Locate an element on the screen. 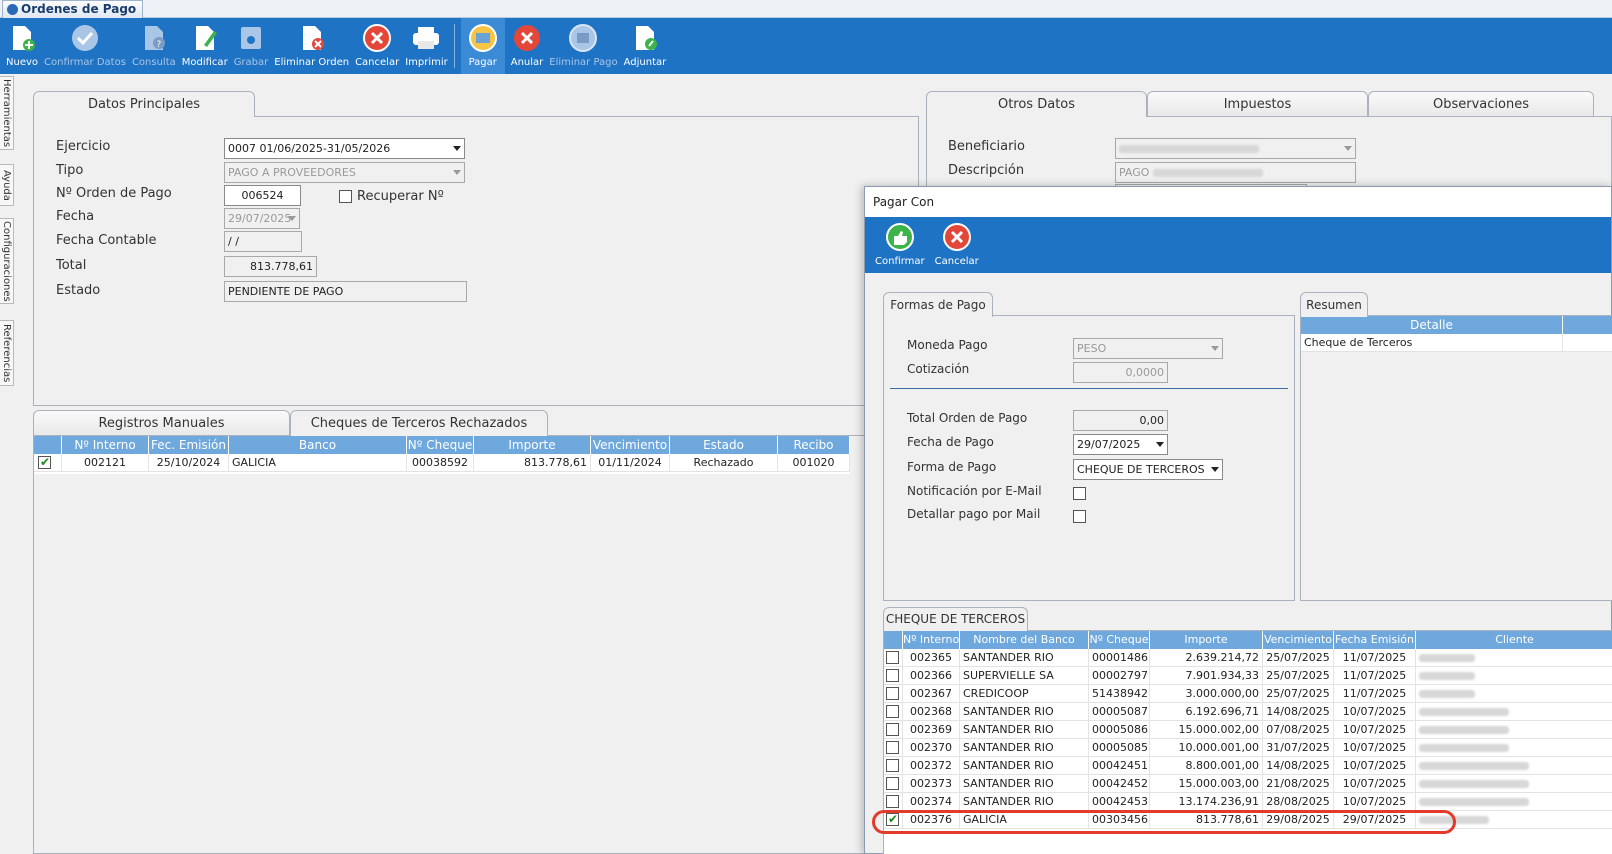 The image size is (1612, 854). tab-cheques-rechazados: Cheques de Terceros Rechazados is located at coordinates (419, 423).